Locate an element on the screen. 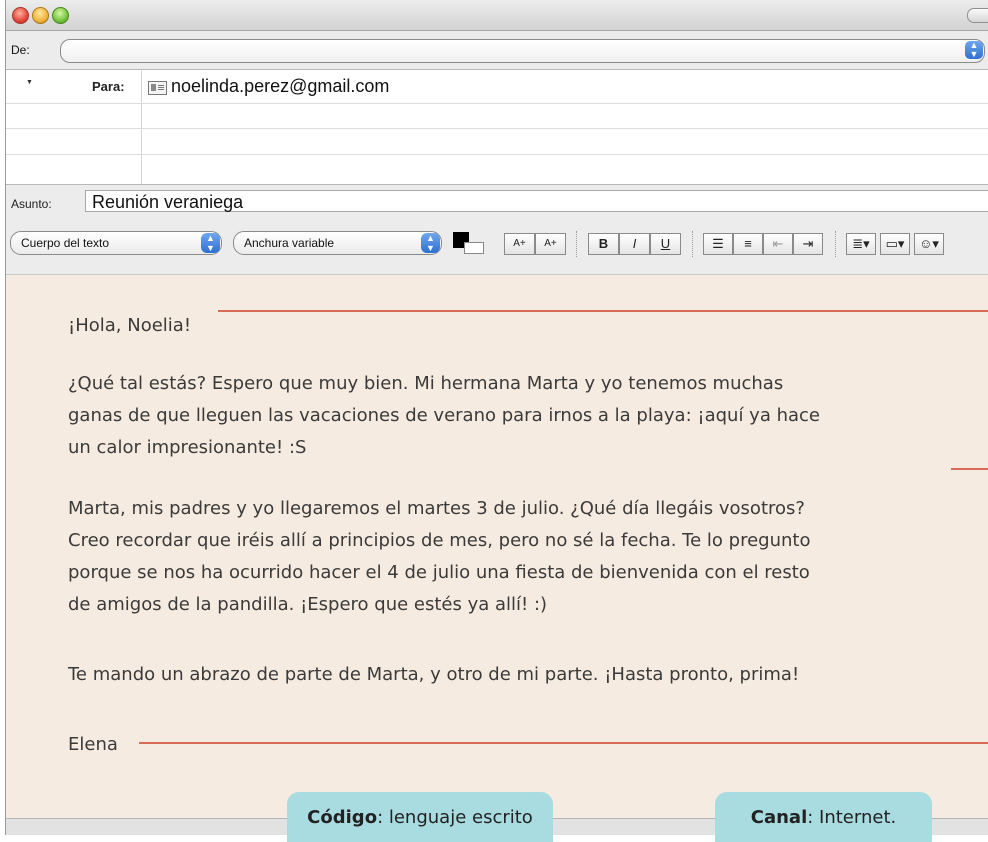 This screenshot has width=988, height=842. numbered-list-button: ≡ is located at coordinates (748, 244).